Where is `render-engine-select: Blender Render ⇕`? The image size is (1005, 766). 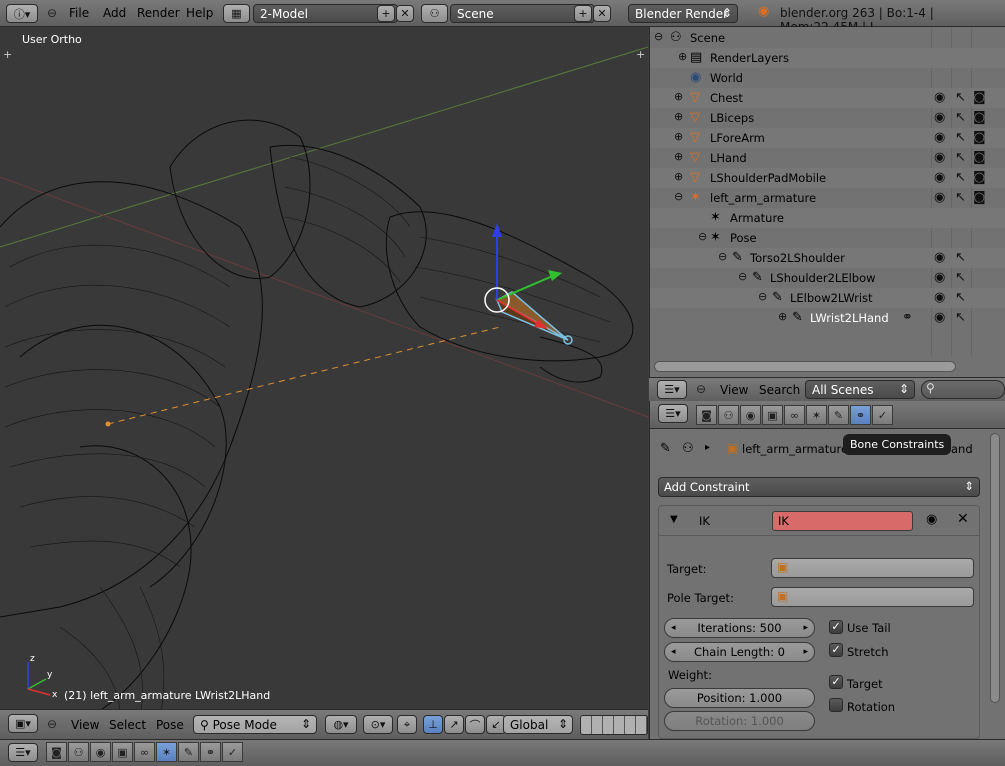 render-engine-select: Blender Render ⇕ is located at coordinates (683, 13).